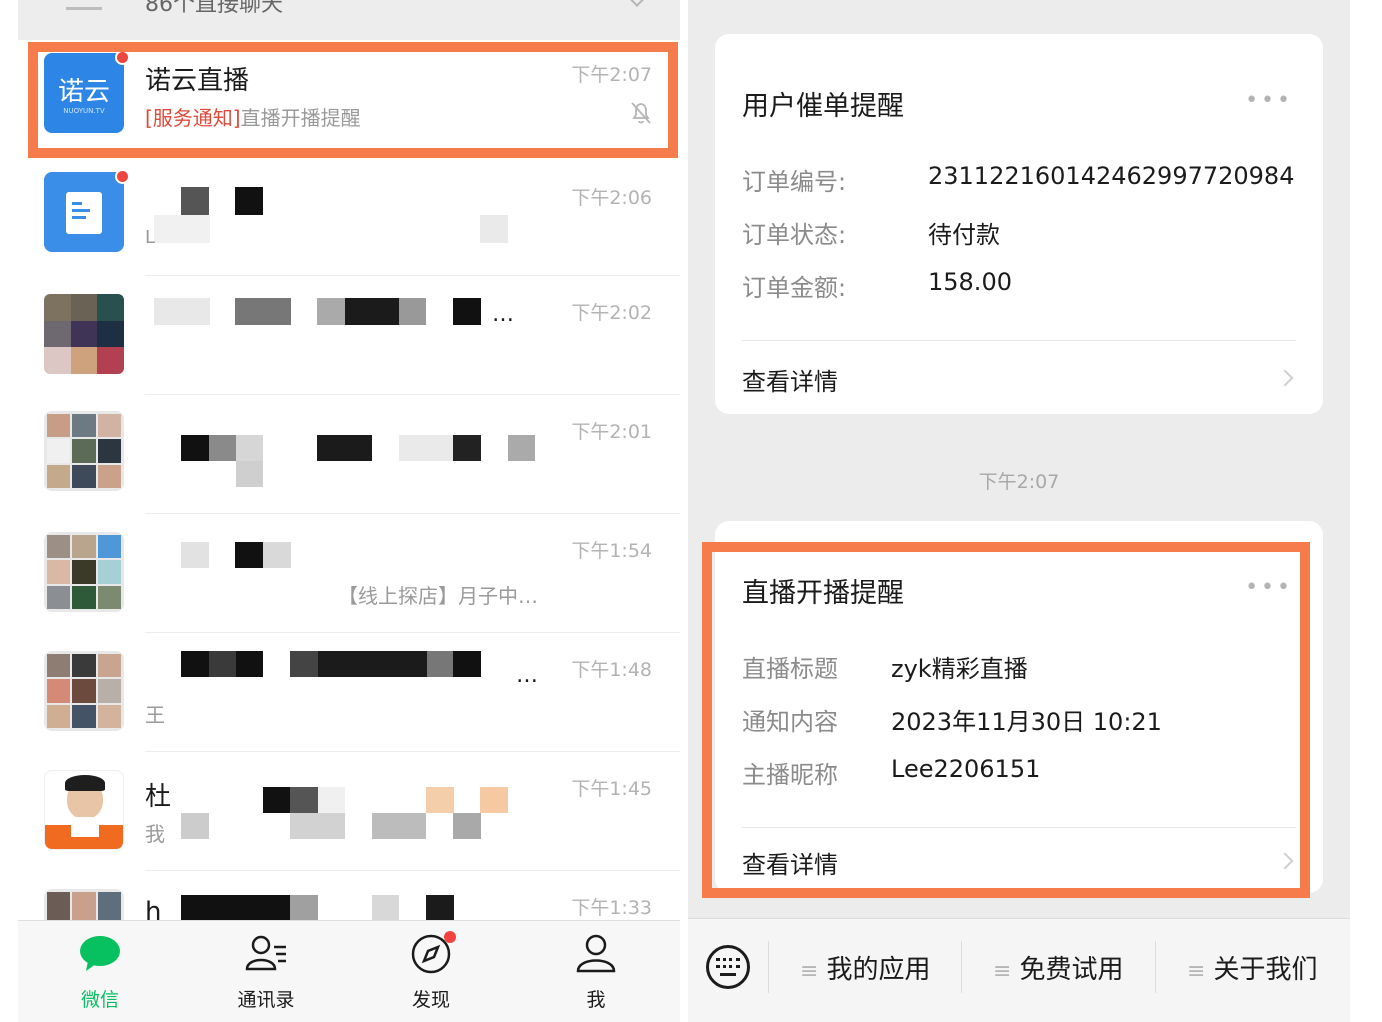  I want to click on chevron-down-icon, so click(637, 3).